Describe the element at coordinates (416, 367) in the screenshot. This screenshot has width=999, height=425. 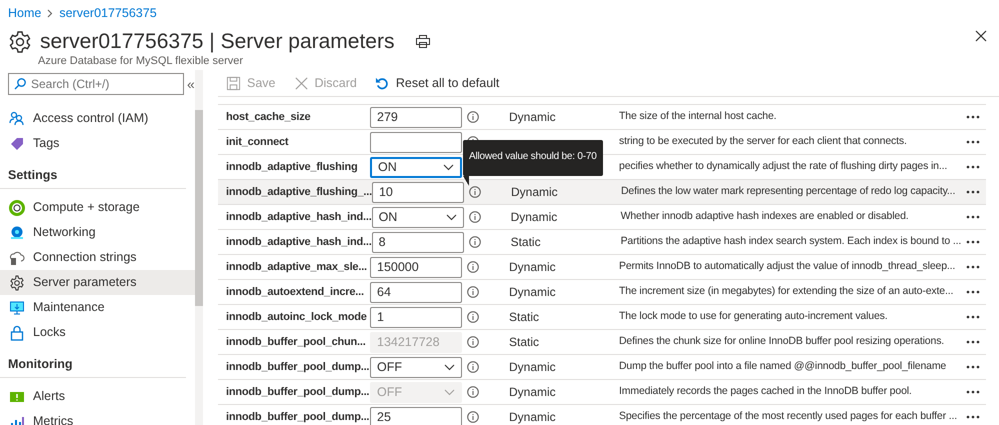
I see `dropdown: OFF` at that location.